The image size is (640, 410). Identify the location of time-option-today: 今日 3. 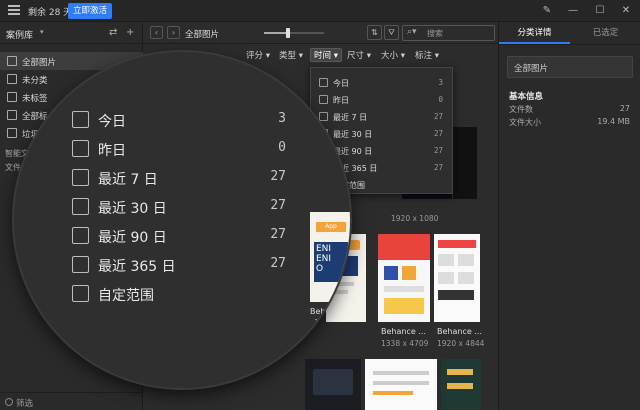
(381, 82).